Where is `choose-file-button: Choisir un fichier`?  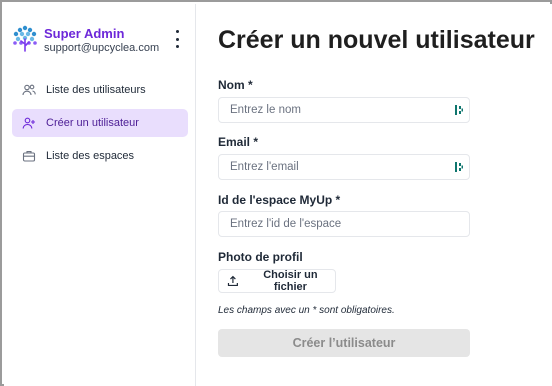
choose-file-button: Choisir un fichier is located at coordinates (277, 281).